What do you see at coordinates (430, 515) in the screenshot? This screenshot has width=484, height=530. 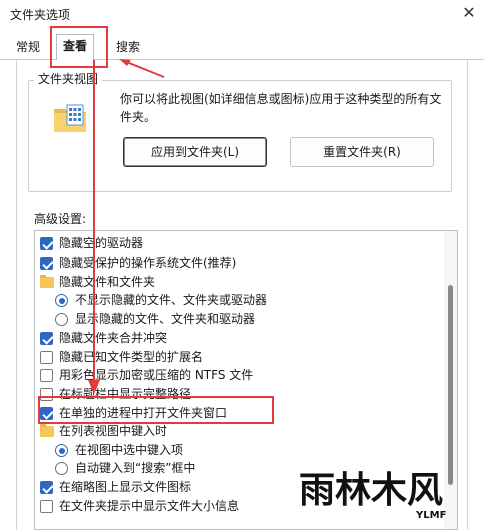 I see `watermark-sub: YLMF` at bounding box center [430, 515].